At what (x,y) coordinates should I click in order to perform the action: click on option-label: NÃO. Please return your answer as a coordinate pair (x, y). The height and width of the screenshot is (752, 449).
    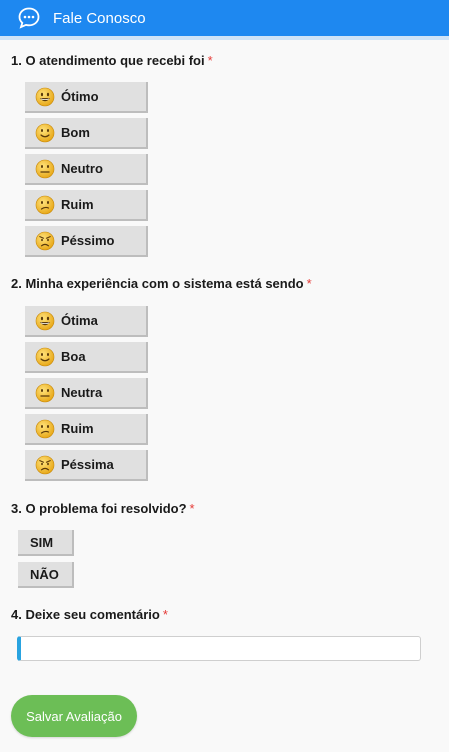
    Looking at the image, I should click on (44, 574).